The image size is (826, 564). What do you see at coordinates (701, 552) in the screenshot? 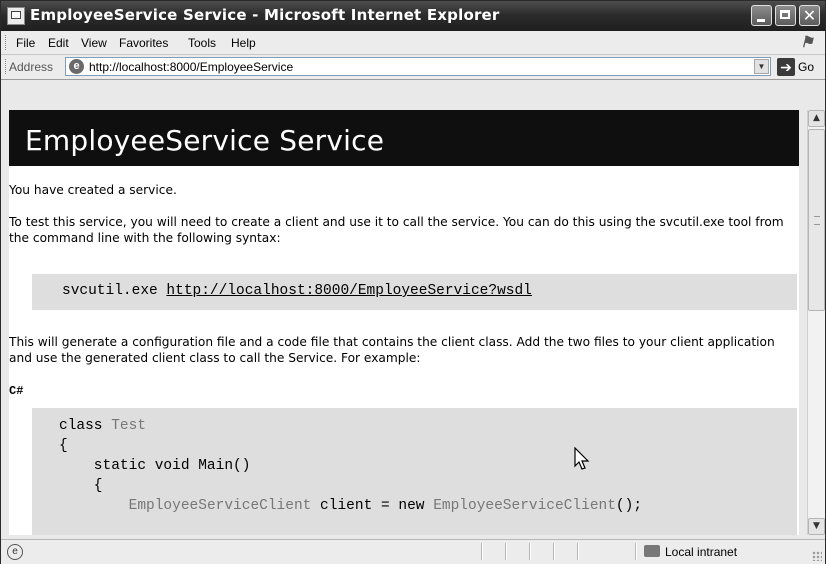
I see `security-zone: Local intranet` at bounding box center [701, 552].